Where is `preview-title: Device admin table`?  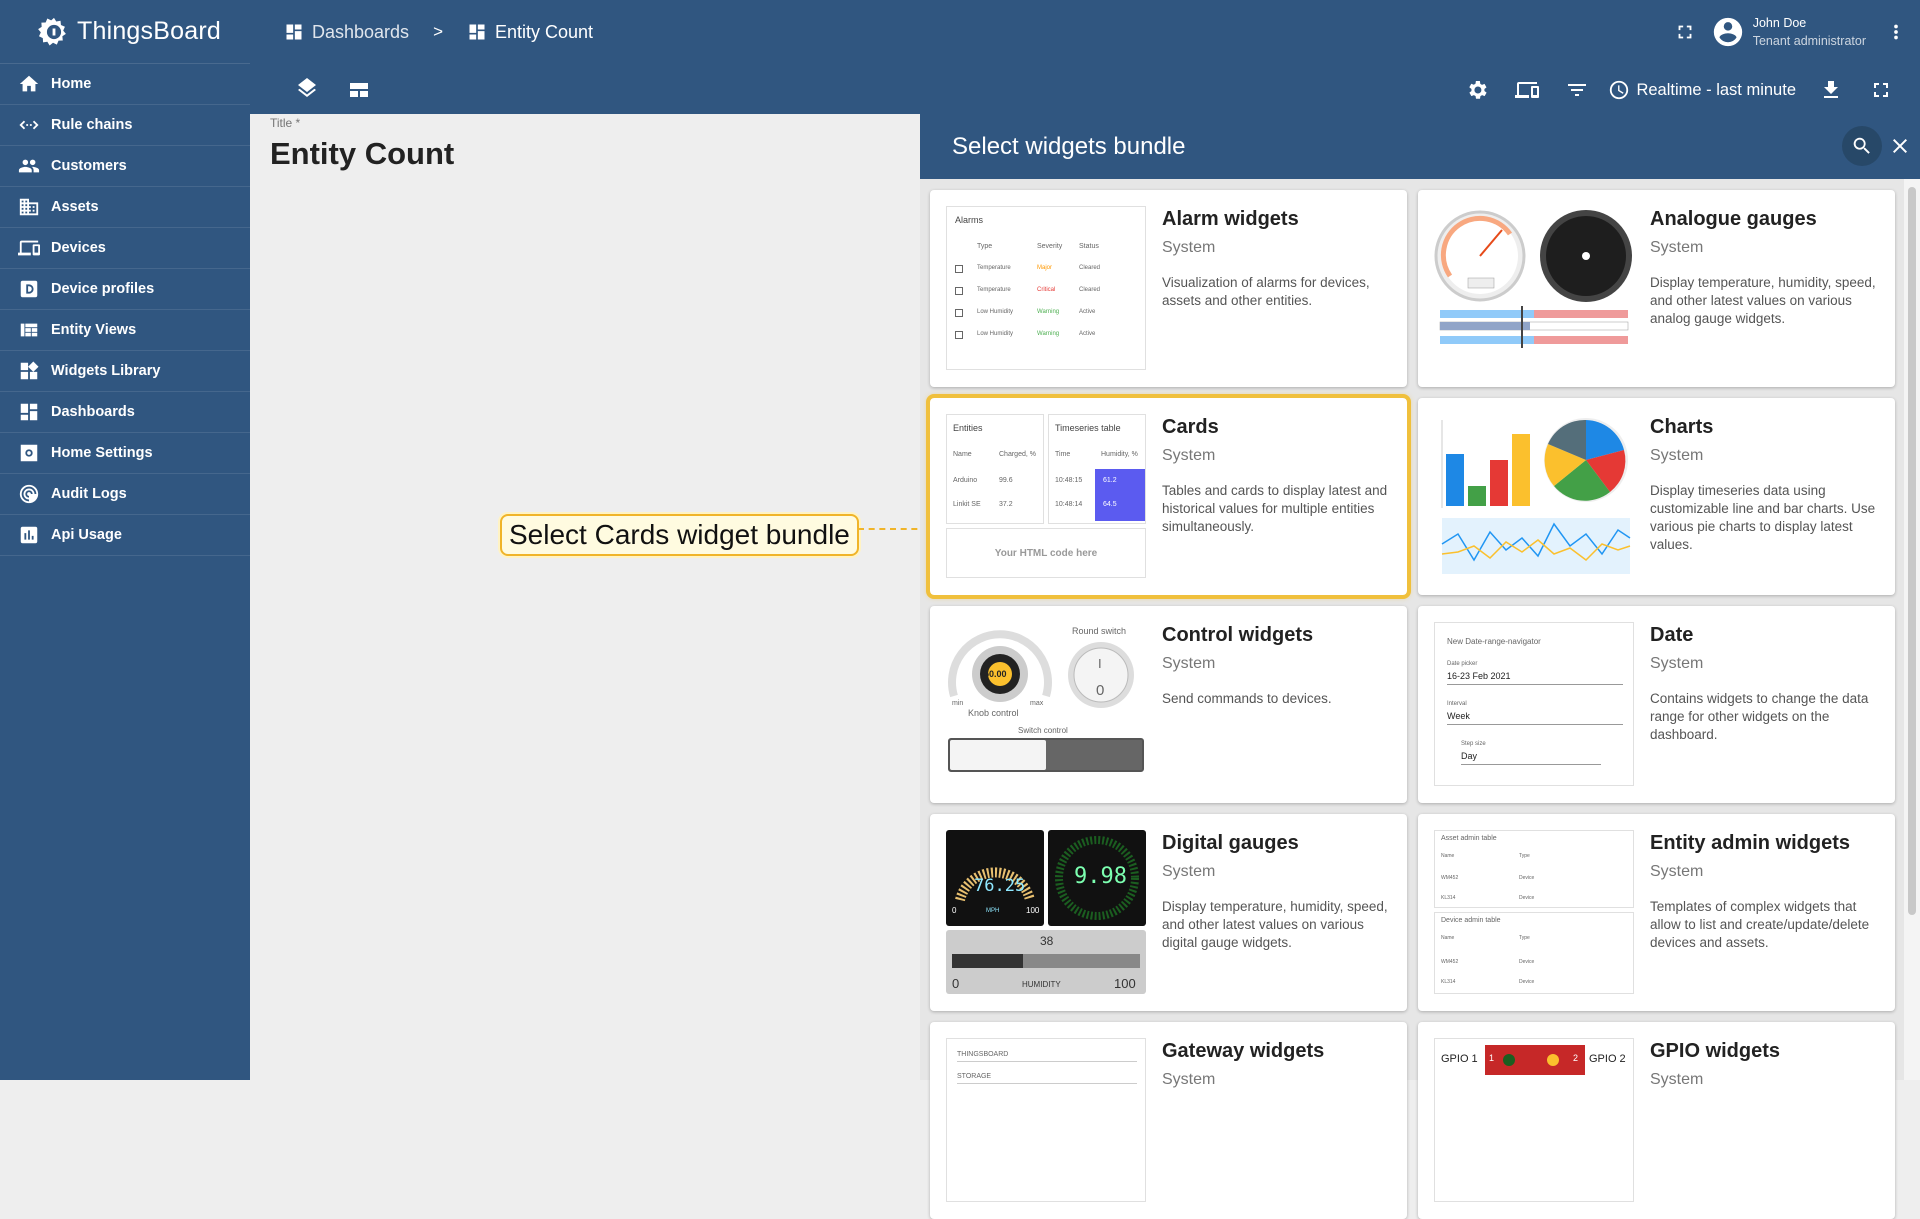
preview-title: Device admin table is located at coordinates (1471, 920).